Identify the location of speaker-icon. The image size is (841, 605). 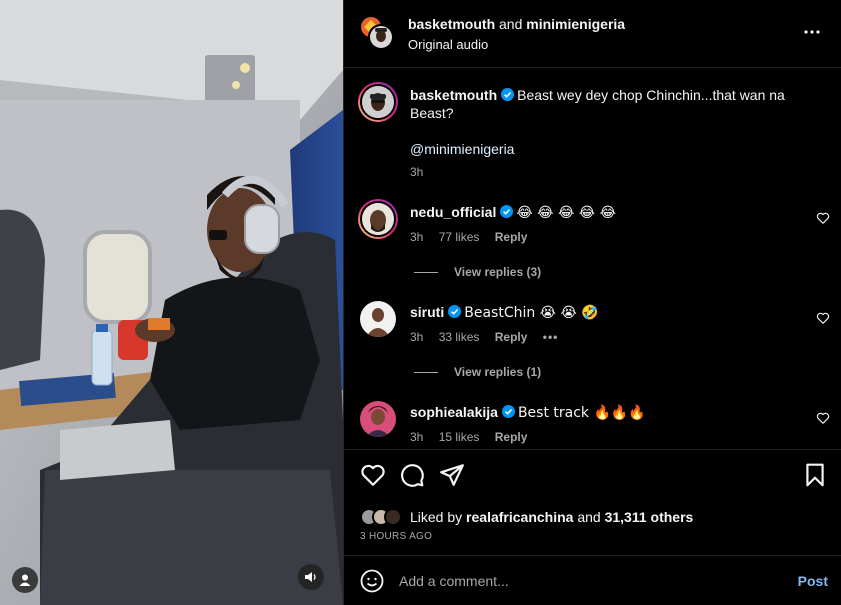
(310, 577).